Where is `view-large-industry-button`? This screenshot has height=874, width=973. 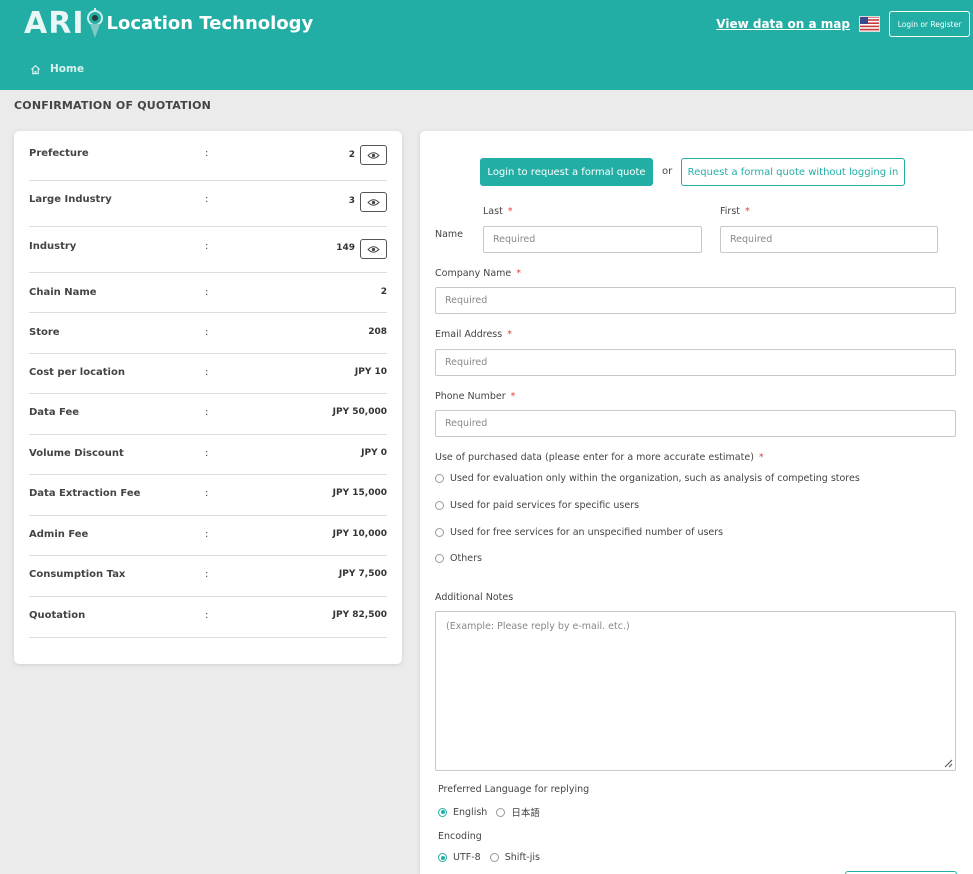
view-large-industry-button is located at coordinates (373, 202).